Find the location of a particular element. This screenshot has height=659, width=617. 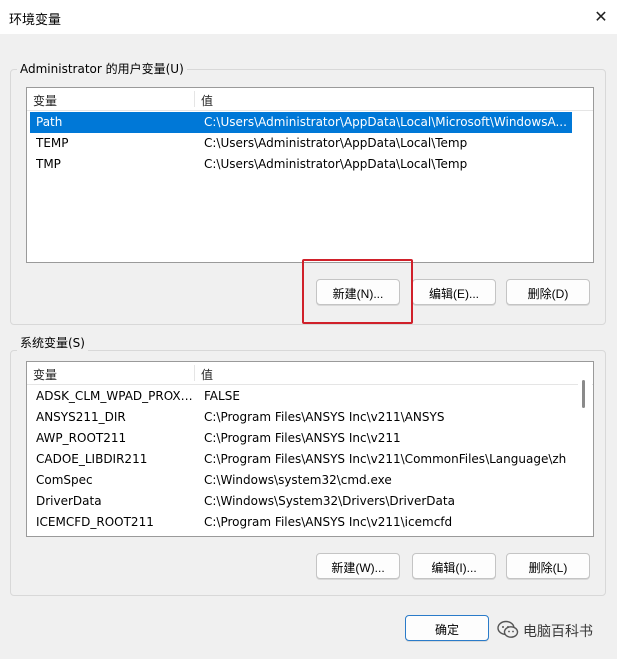

variable-value-cell: C:\Program Files\ANSYS Inc\v211 is located at coordinates (302, 438).